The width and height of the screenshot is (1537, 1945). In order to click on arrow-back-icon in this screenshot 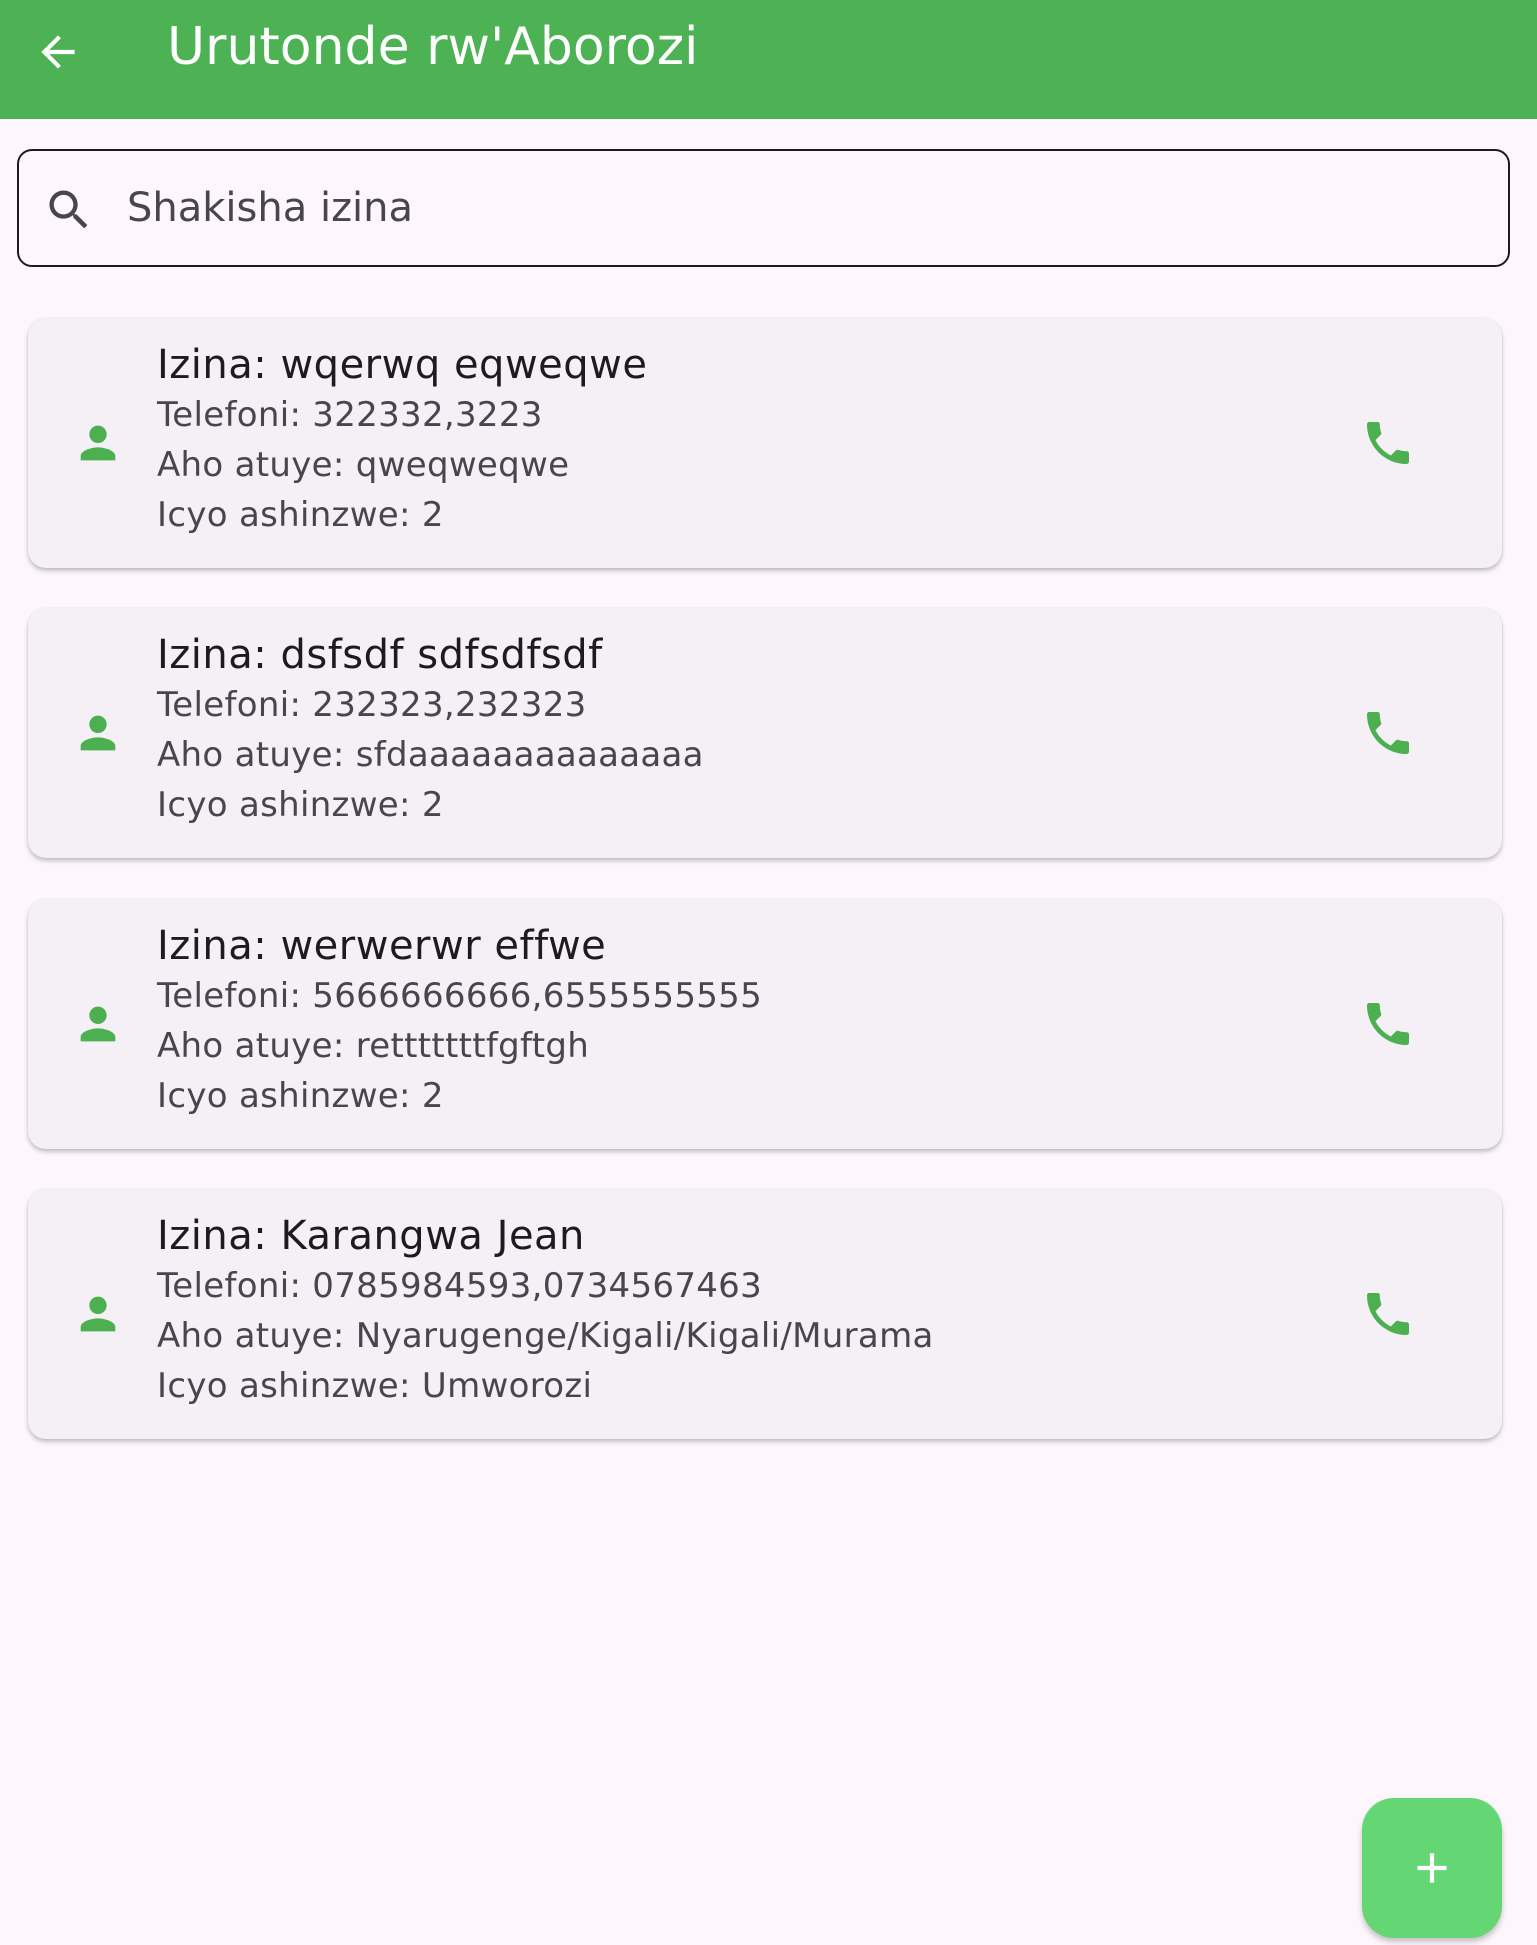, I will do `click(58, 52)`.